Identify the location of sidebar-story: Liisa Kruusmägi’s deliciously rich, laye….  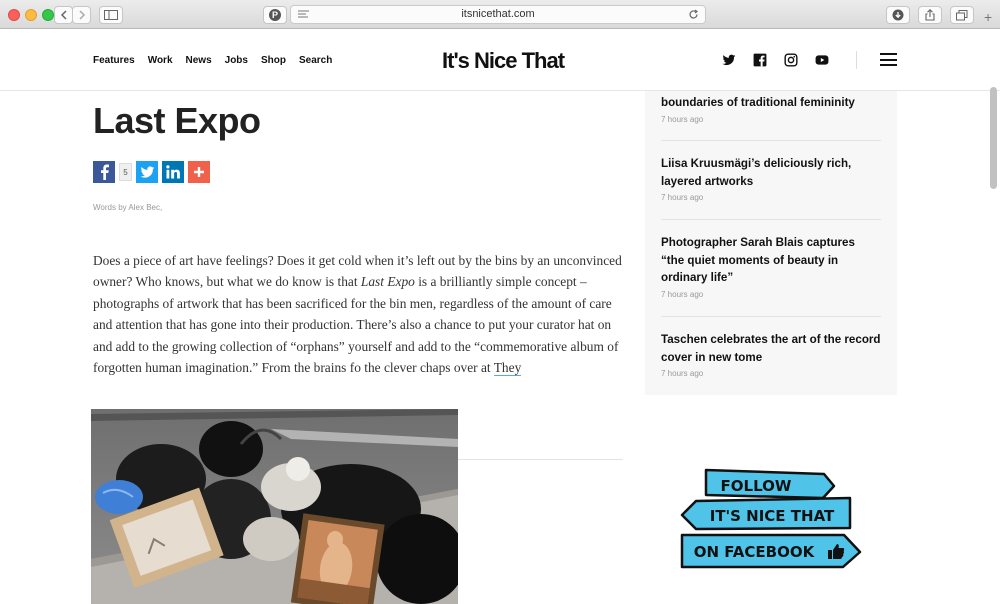
(771, 178).